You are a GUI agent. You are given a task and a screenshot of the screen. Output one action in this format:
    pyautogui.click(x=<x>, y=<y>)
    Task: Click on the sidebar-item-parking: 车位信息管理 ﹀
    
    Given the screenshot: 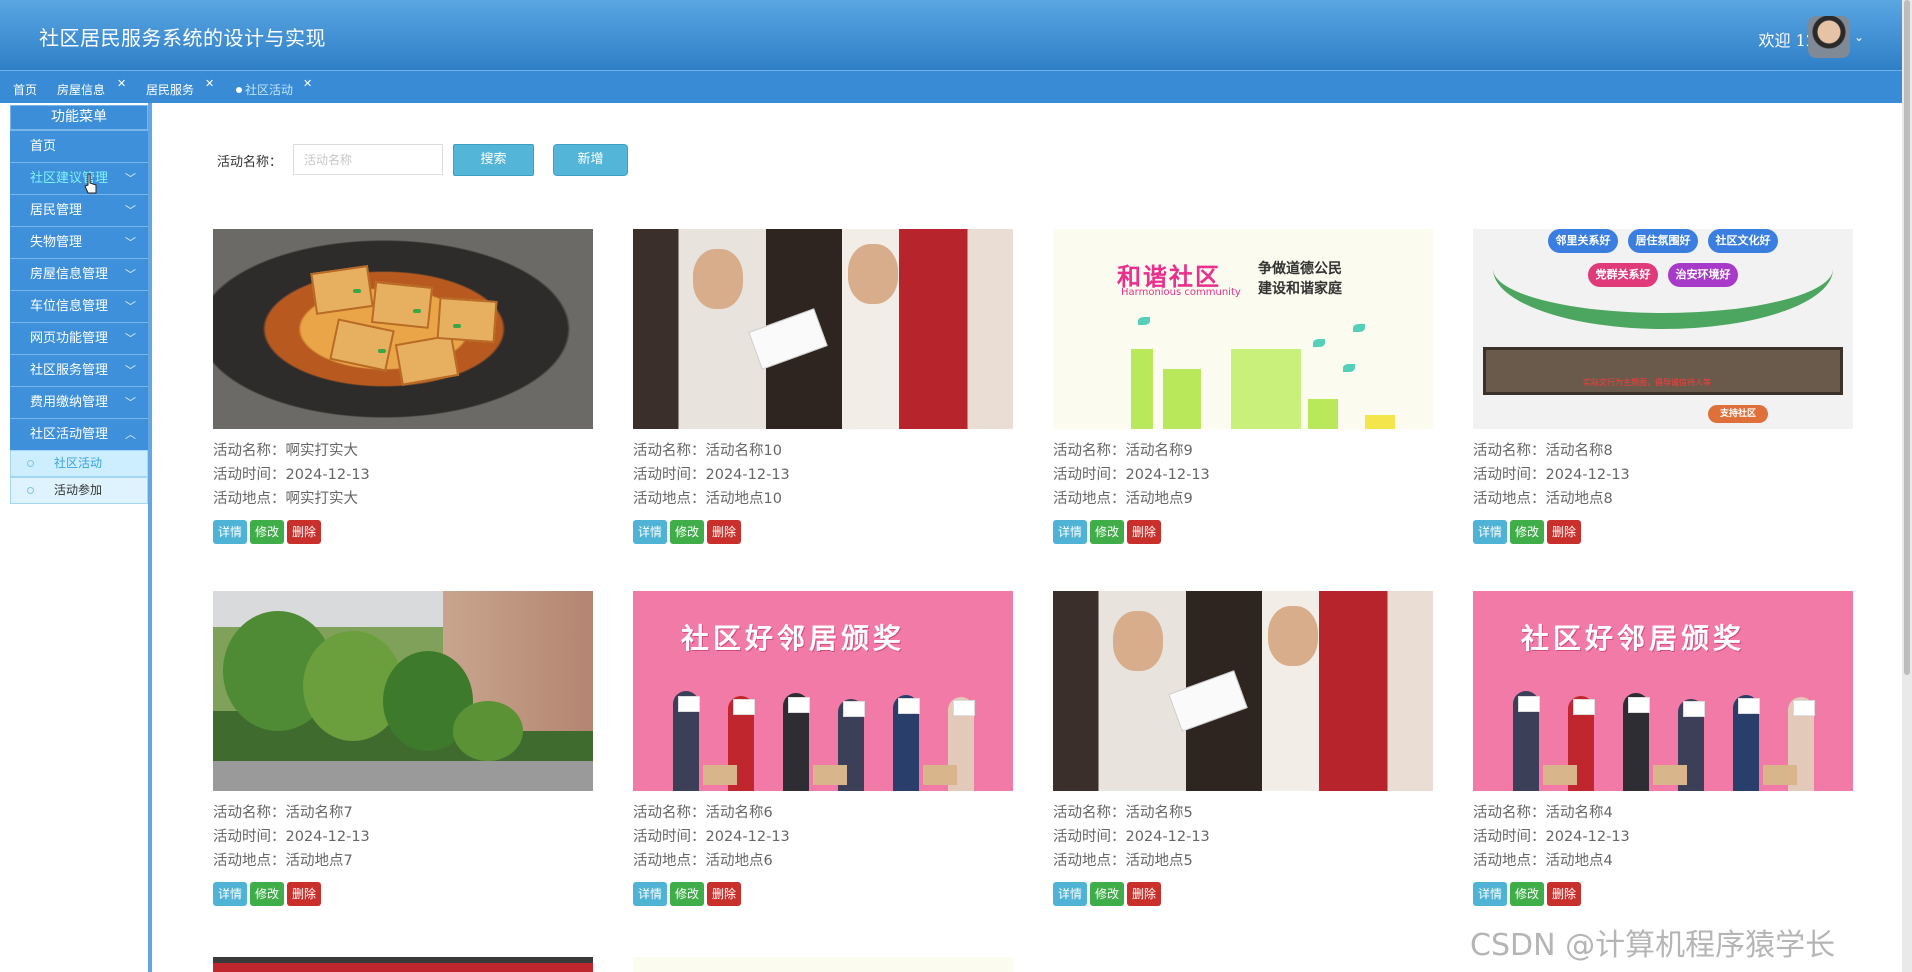 What is the action you would take?
    pyautogui.click(x=79, y=306)
    